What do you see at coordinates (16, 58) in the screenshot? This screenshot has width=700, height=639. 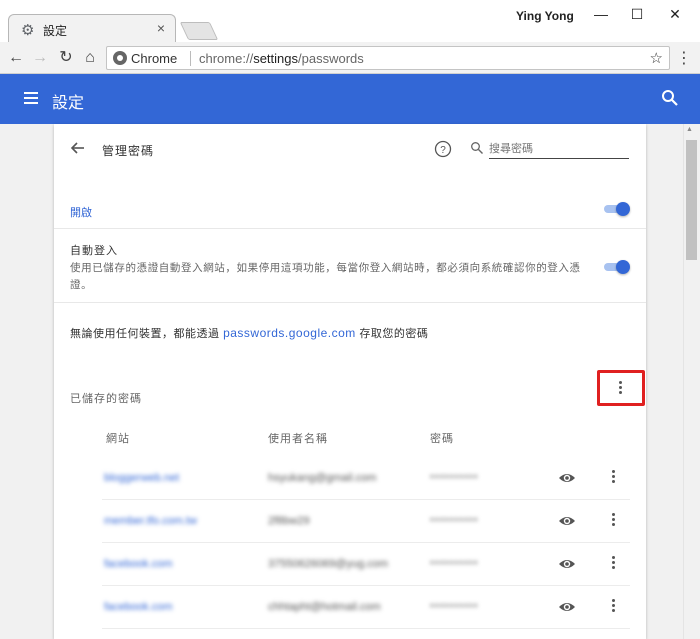 I see `back-button: ←` at bounding box center [16, 58].